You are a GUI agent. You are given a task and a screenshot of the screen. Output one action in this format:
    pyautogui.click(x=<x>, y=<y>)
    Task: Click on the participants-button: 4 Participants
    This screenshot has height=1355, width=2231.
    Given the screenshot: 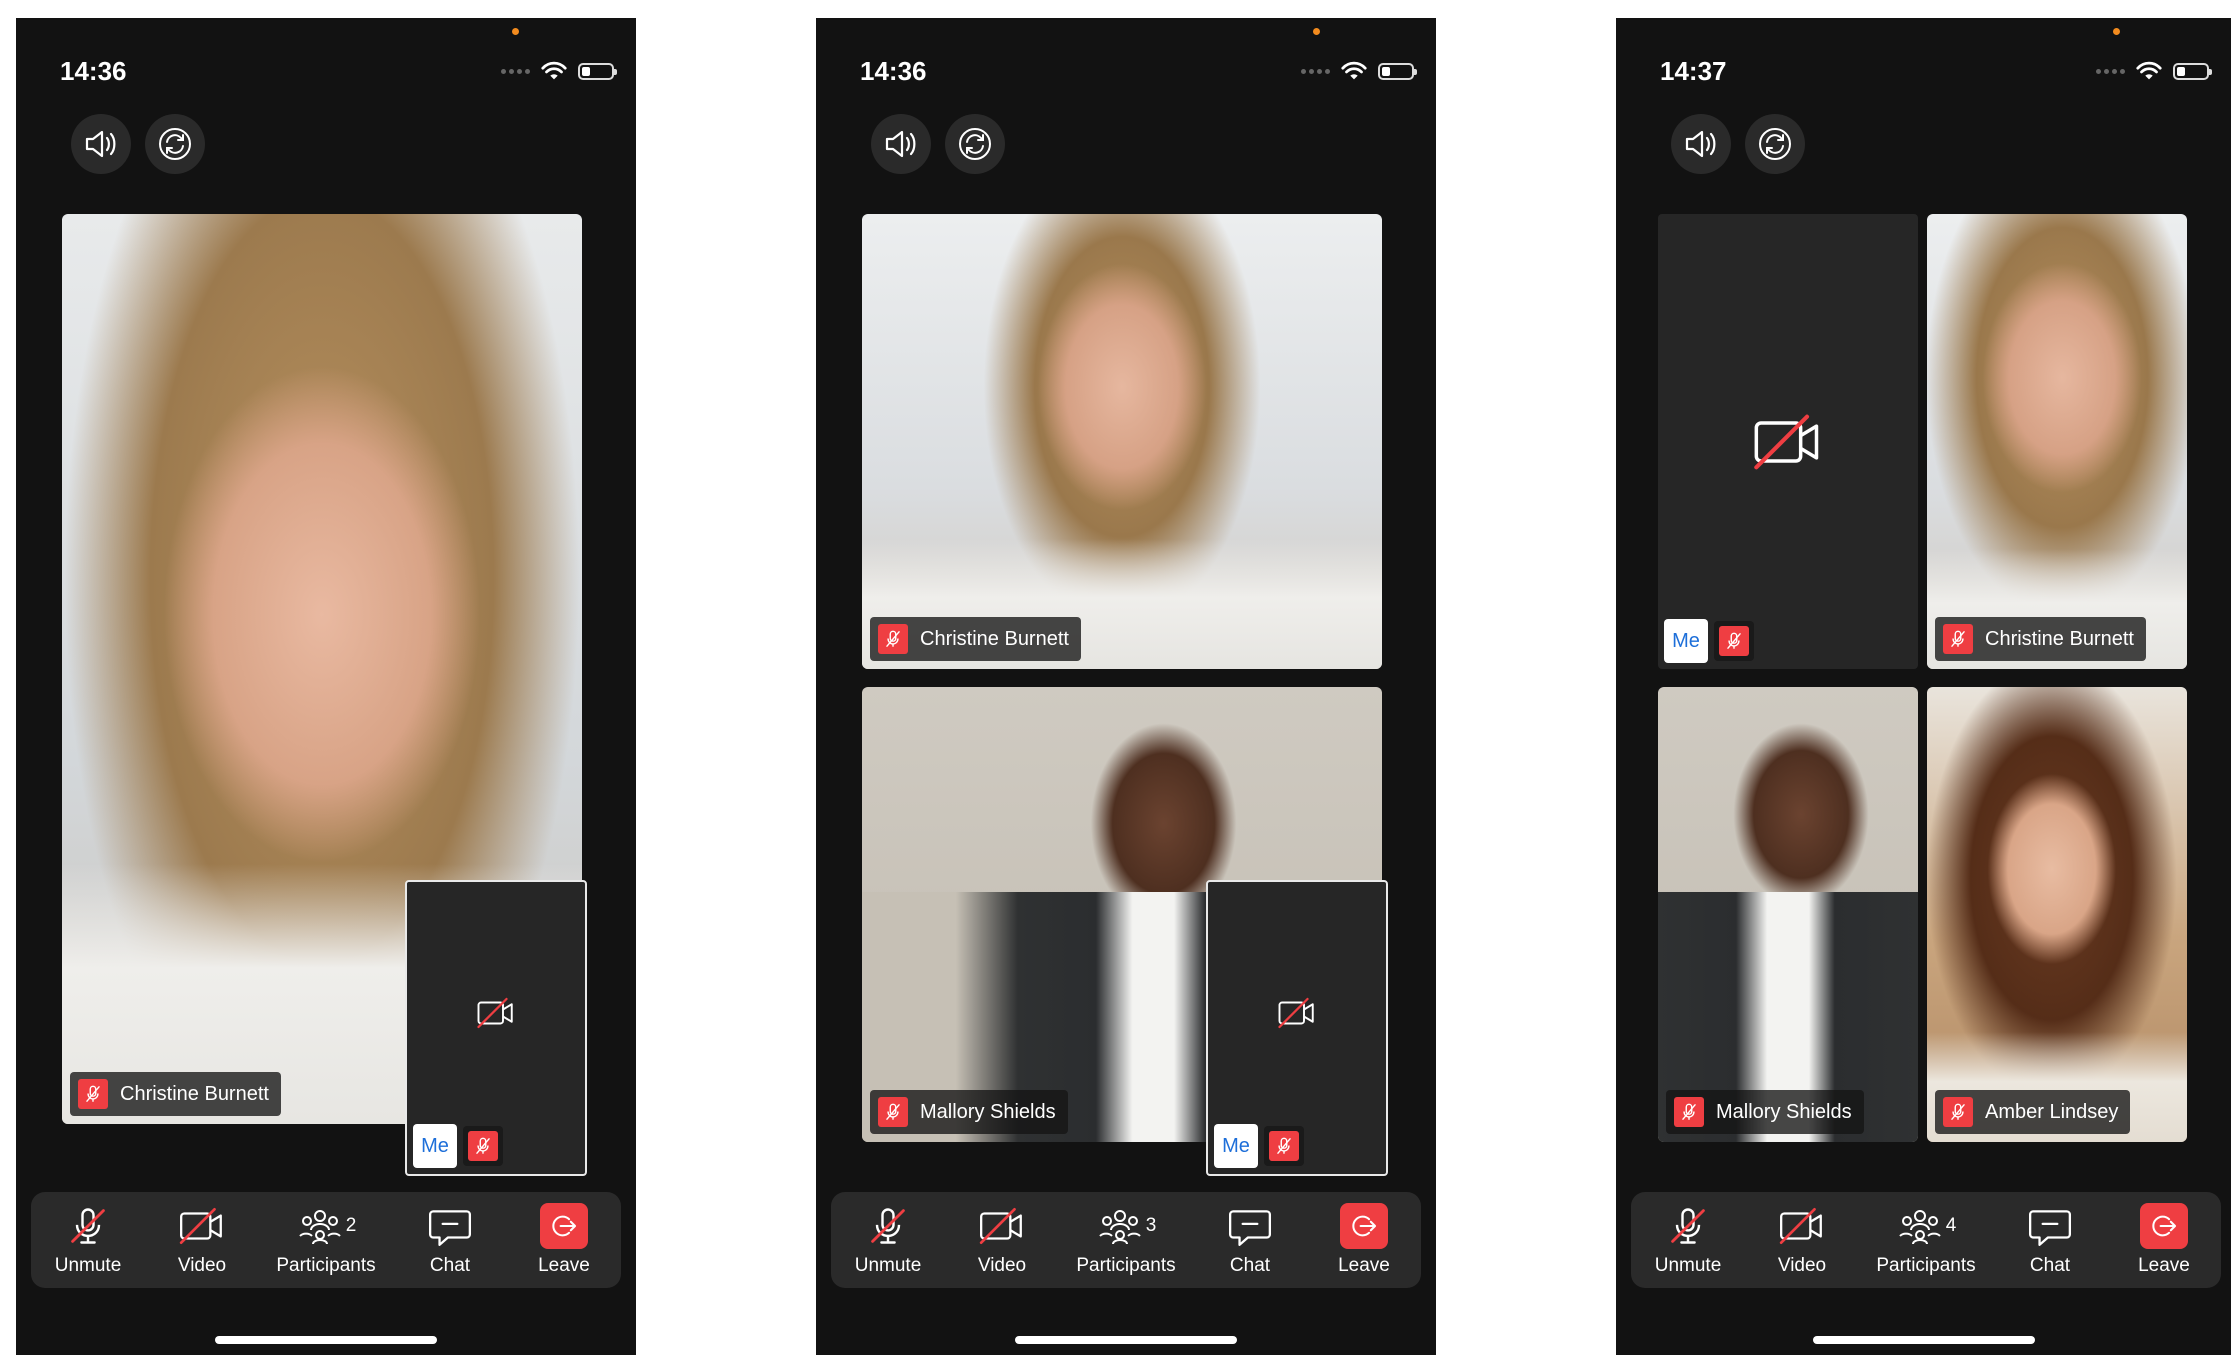 What is the action you would take?
    pyautogui.click(x=1926, y=1240)
    